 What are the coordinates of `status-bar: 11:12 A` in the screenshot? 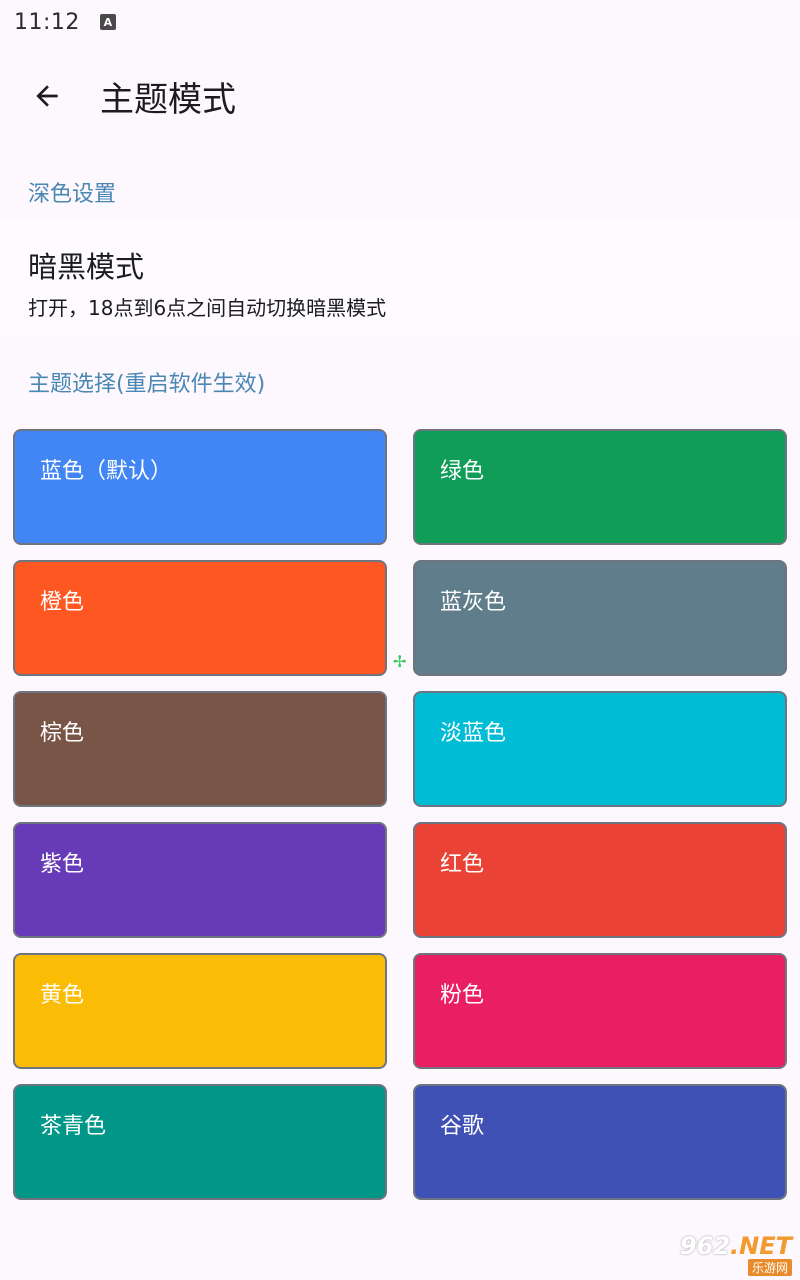 It's located at (400, 22).